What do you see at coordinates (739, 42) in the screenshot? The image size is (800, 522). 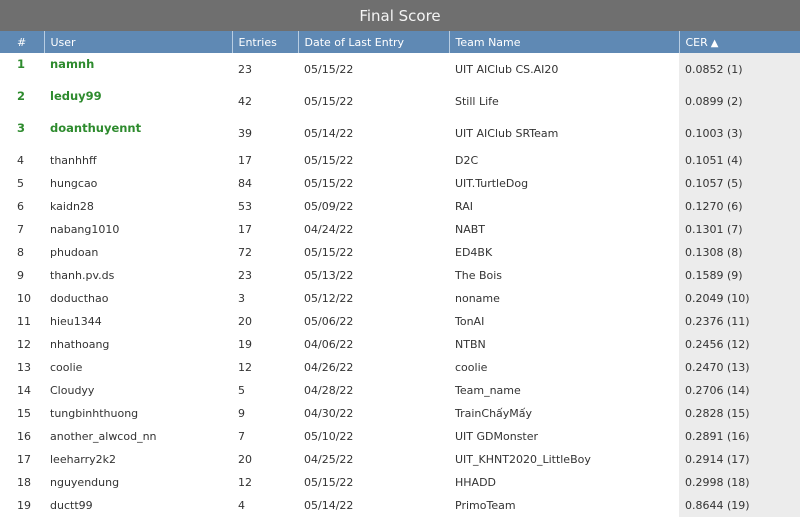 I see `column-header-cer: CER ▲` at bounding box center [739, 42].